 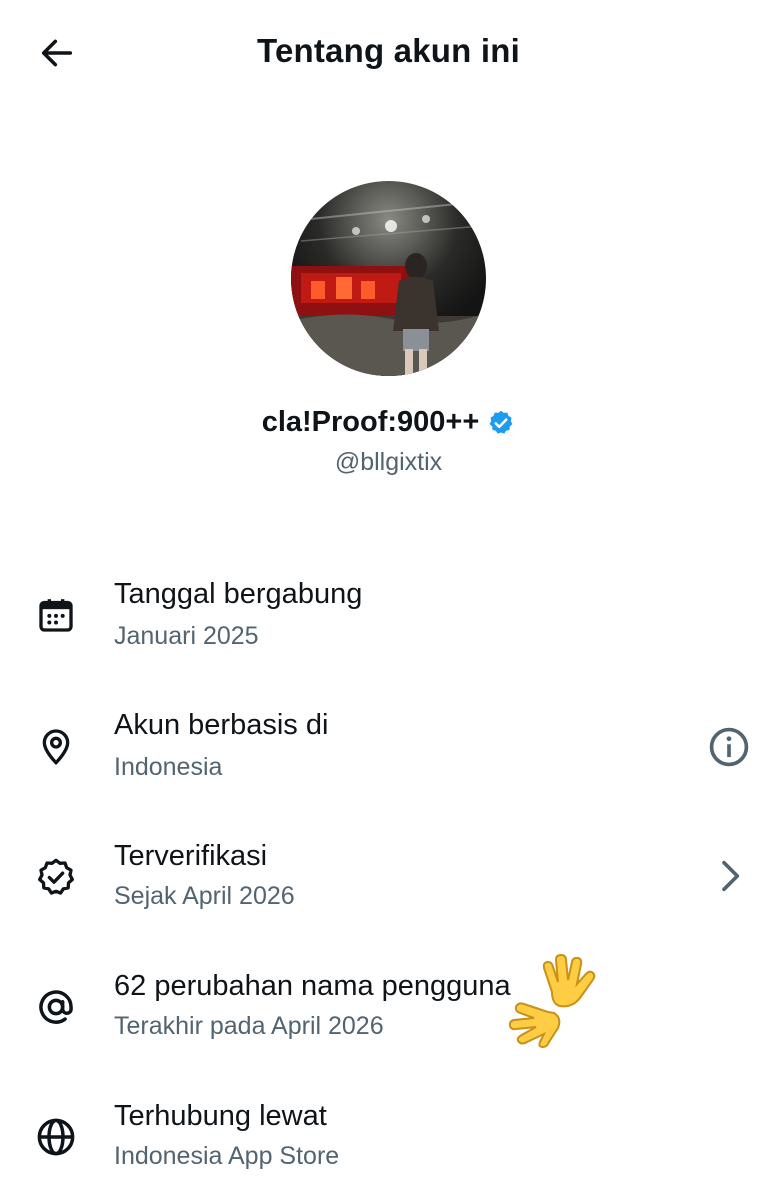 I want to click on globe-icon, so click(x=56, y=1137).